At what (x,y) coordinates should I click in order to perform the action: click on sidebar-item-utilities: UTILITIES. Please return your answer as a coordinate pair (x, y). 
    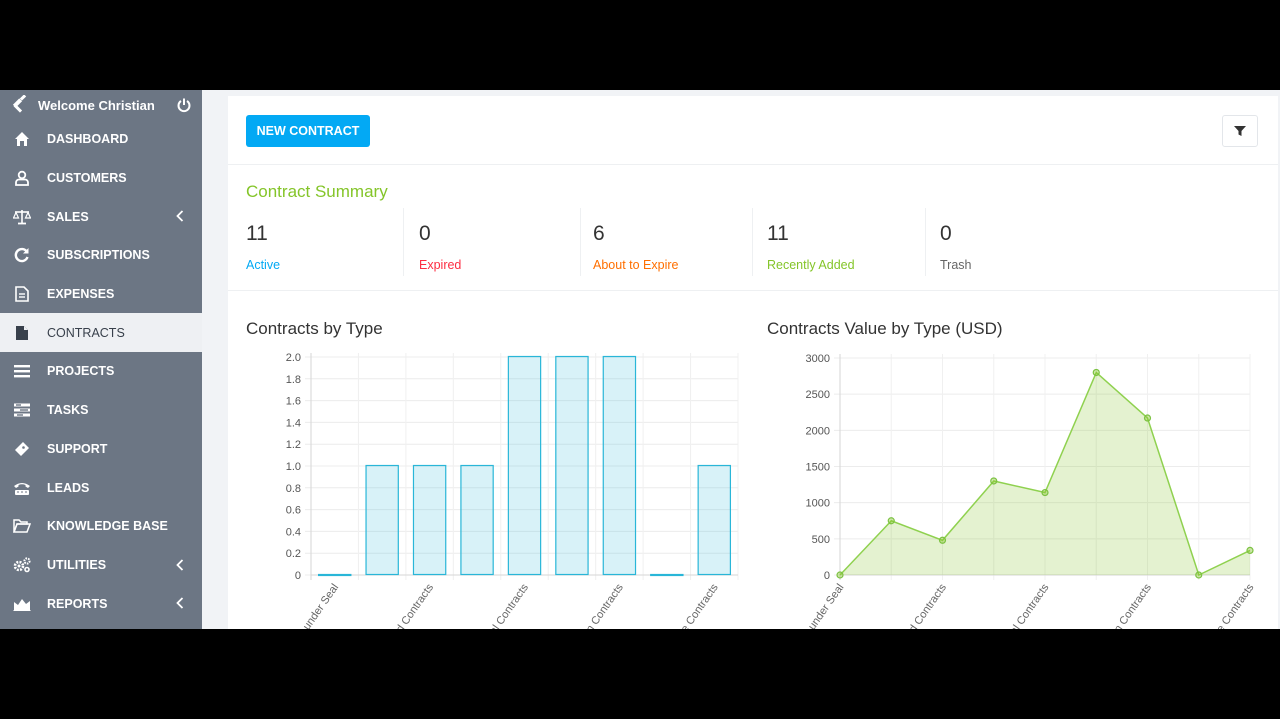
    Looking at the image, I should click on (101, 565).